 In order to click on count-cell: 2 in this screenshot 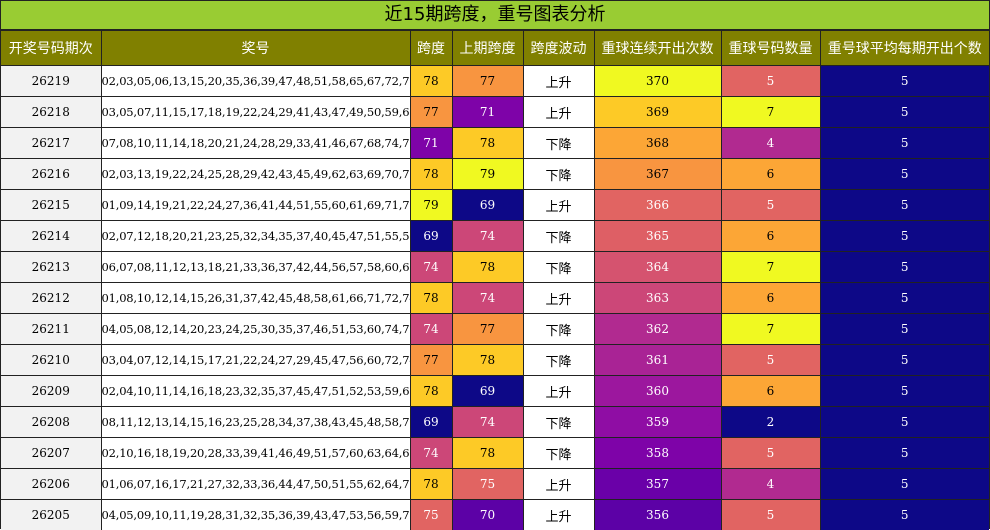, I will do `click(770, 422)`.